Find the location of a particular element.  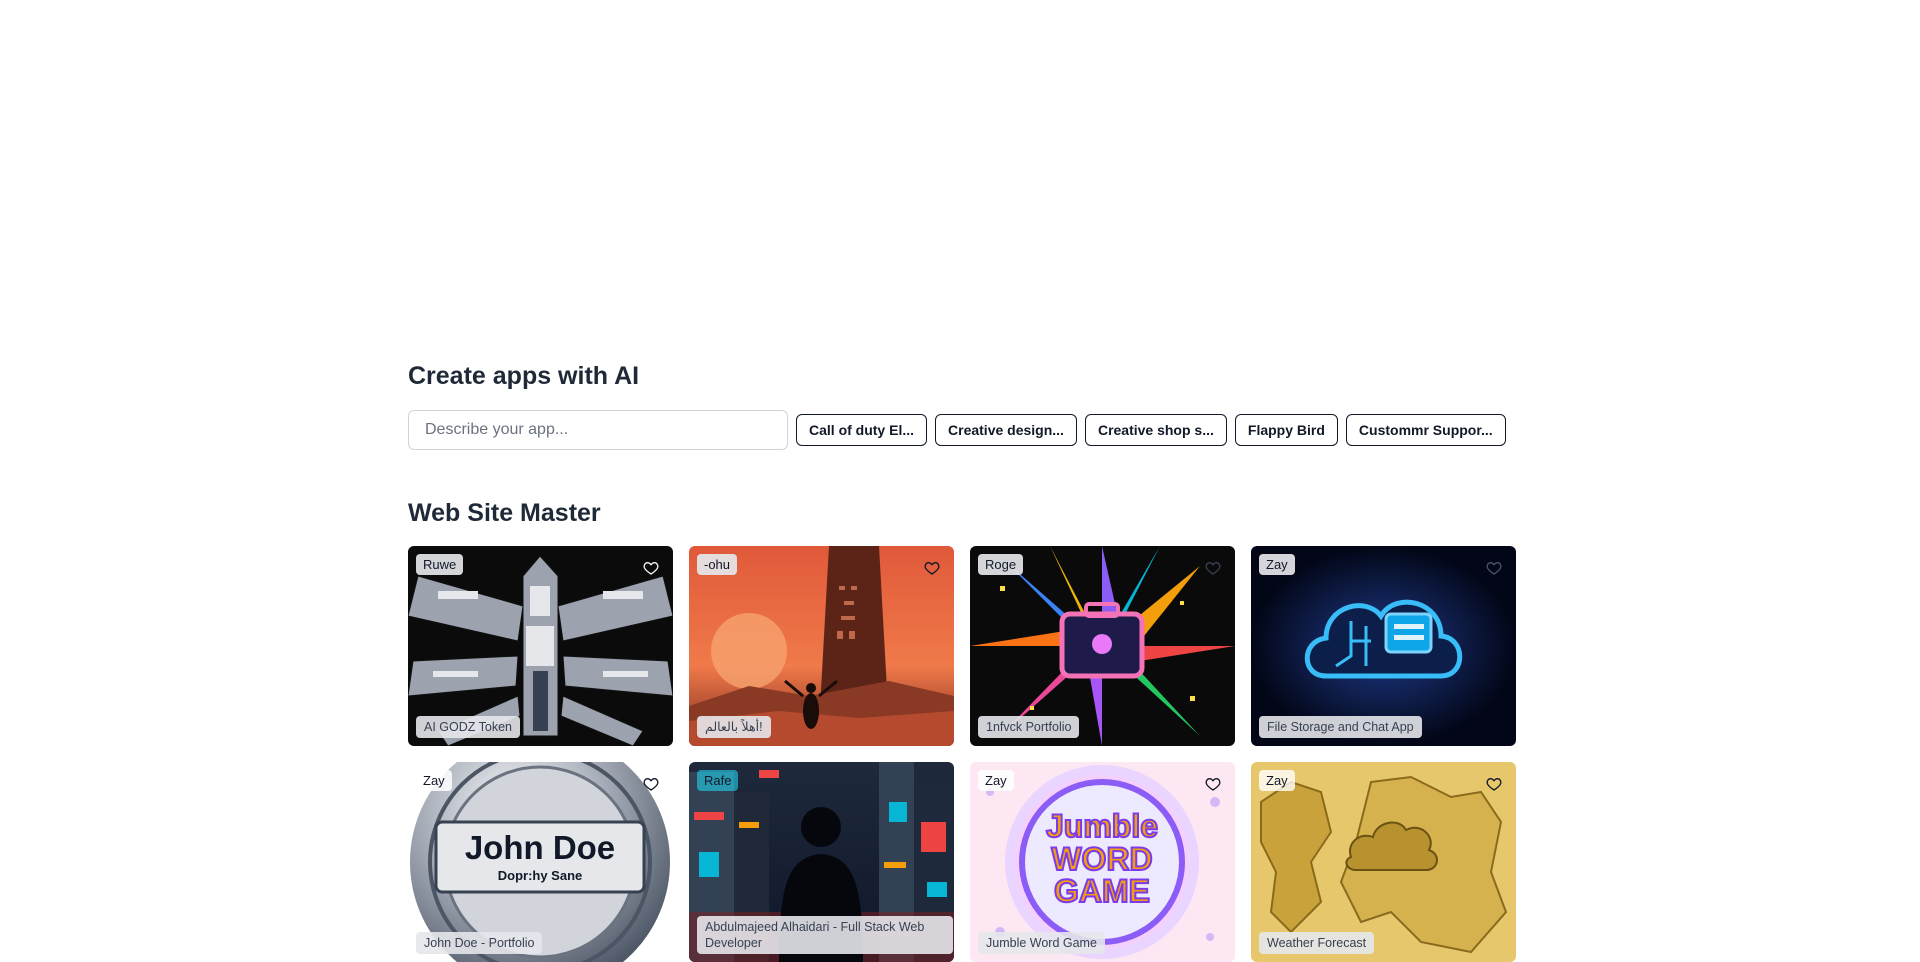

card-title: John Doe - Portfolio is located at coordinates (479, 942).